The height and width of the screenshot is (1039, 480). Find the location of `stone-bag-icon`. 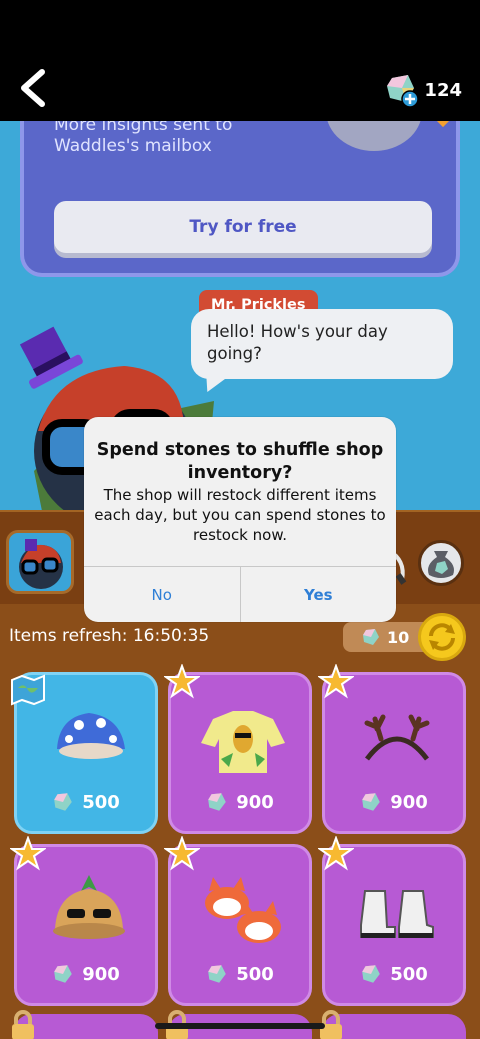

stone-bag-icon is located at coordinates (441, 564).